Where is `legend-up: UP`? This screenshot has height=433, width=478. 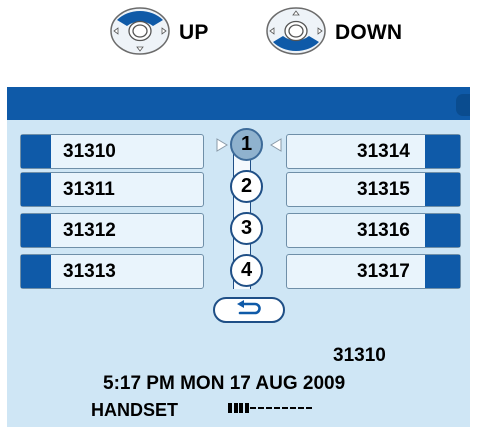 legend-up: UP is located at coordinates (159, 33).